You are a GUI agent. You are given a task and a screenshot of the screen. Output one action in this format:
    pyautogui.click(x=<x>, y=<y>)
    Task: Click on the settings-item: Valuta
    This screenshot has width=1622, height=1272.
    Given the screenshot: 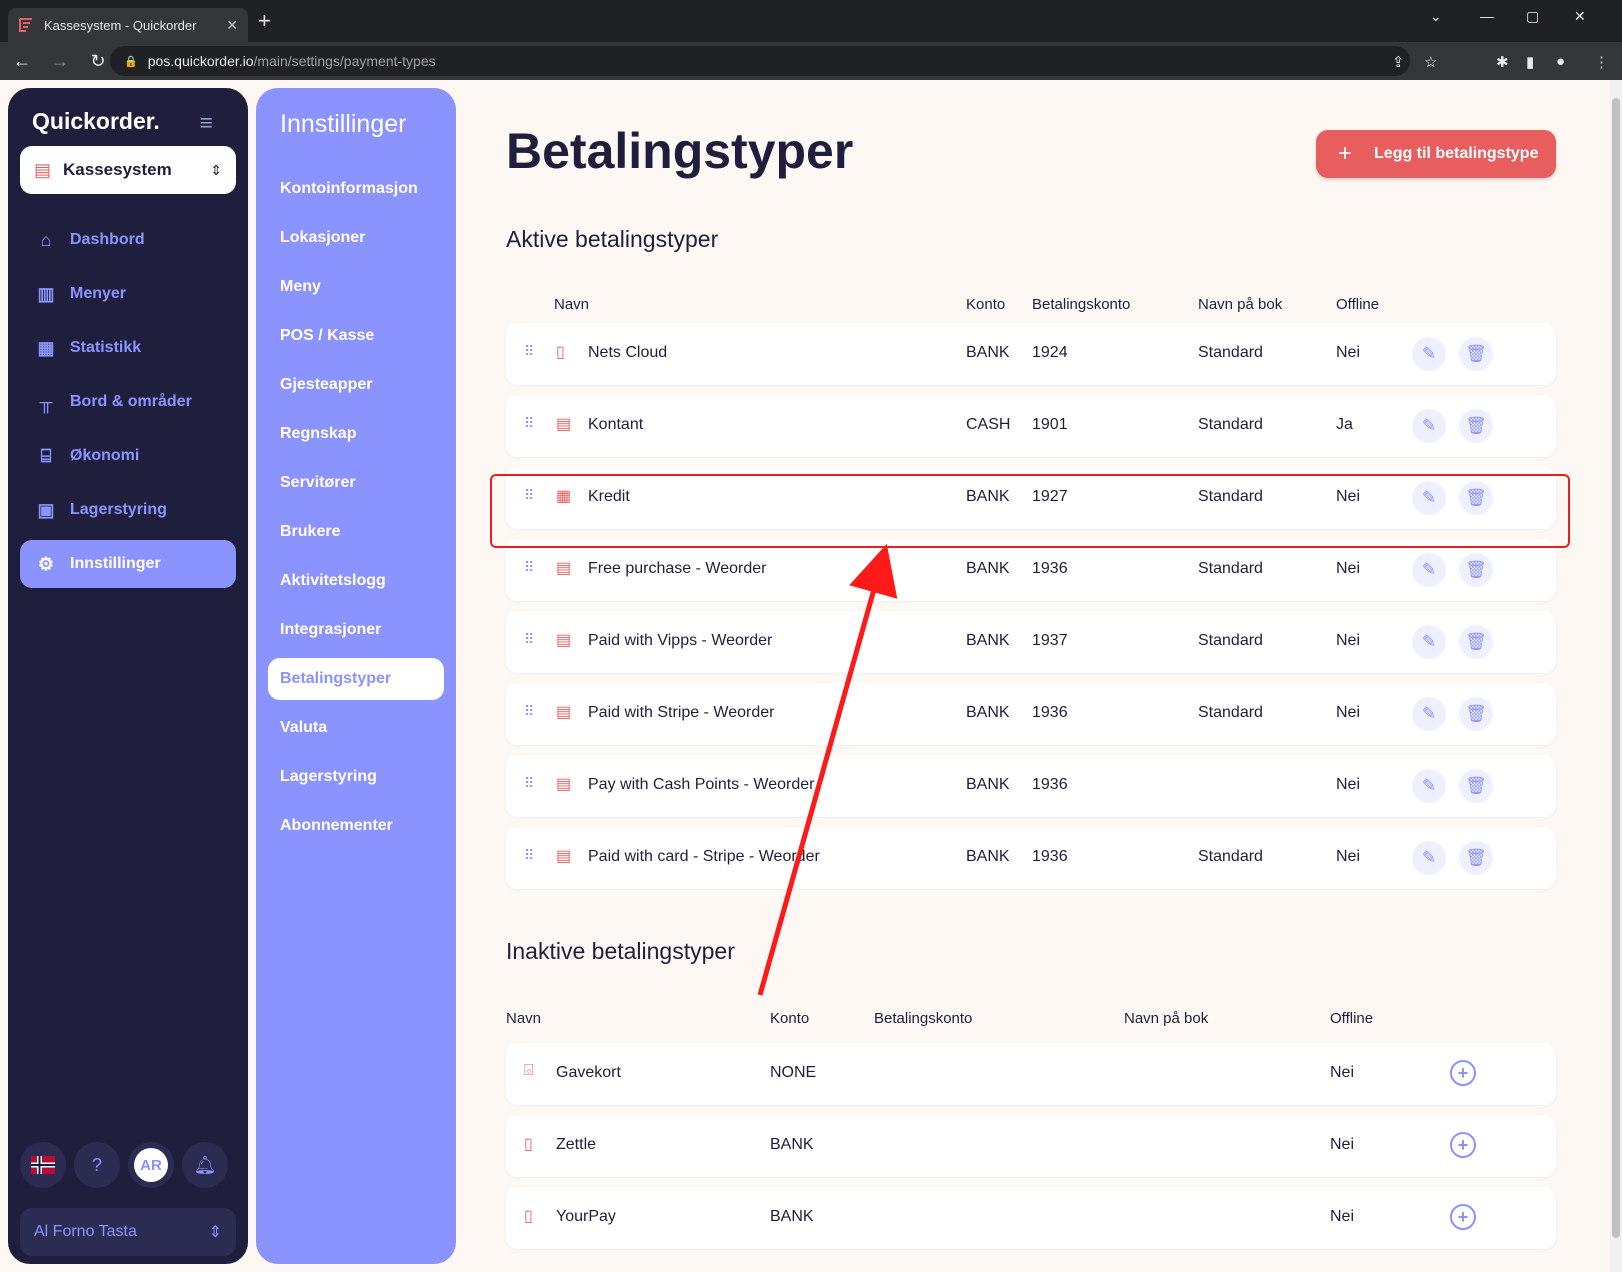 What is the action you would take?
    pyautogui.click(x=356, y=728)
    